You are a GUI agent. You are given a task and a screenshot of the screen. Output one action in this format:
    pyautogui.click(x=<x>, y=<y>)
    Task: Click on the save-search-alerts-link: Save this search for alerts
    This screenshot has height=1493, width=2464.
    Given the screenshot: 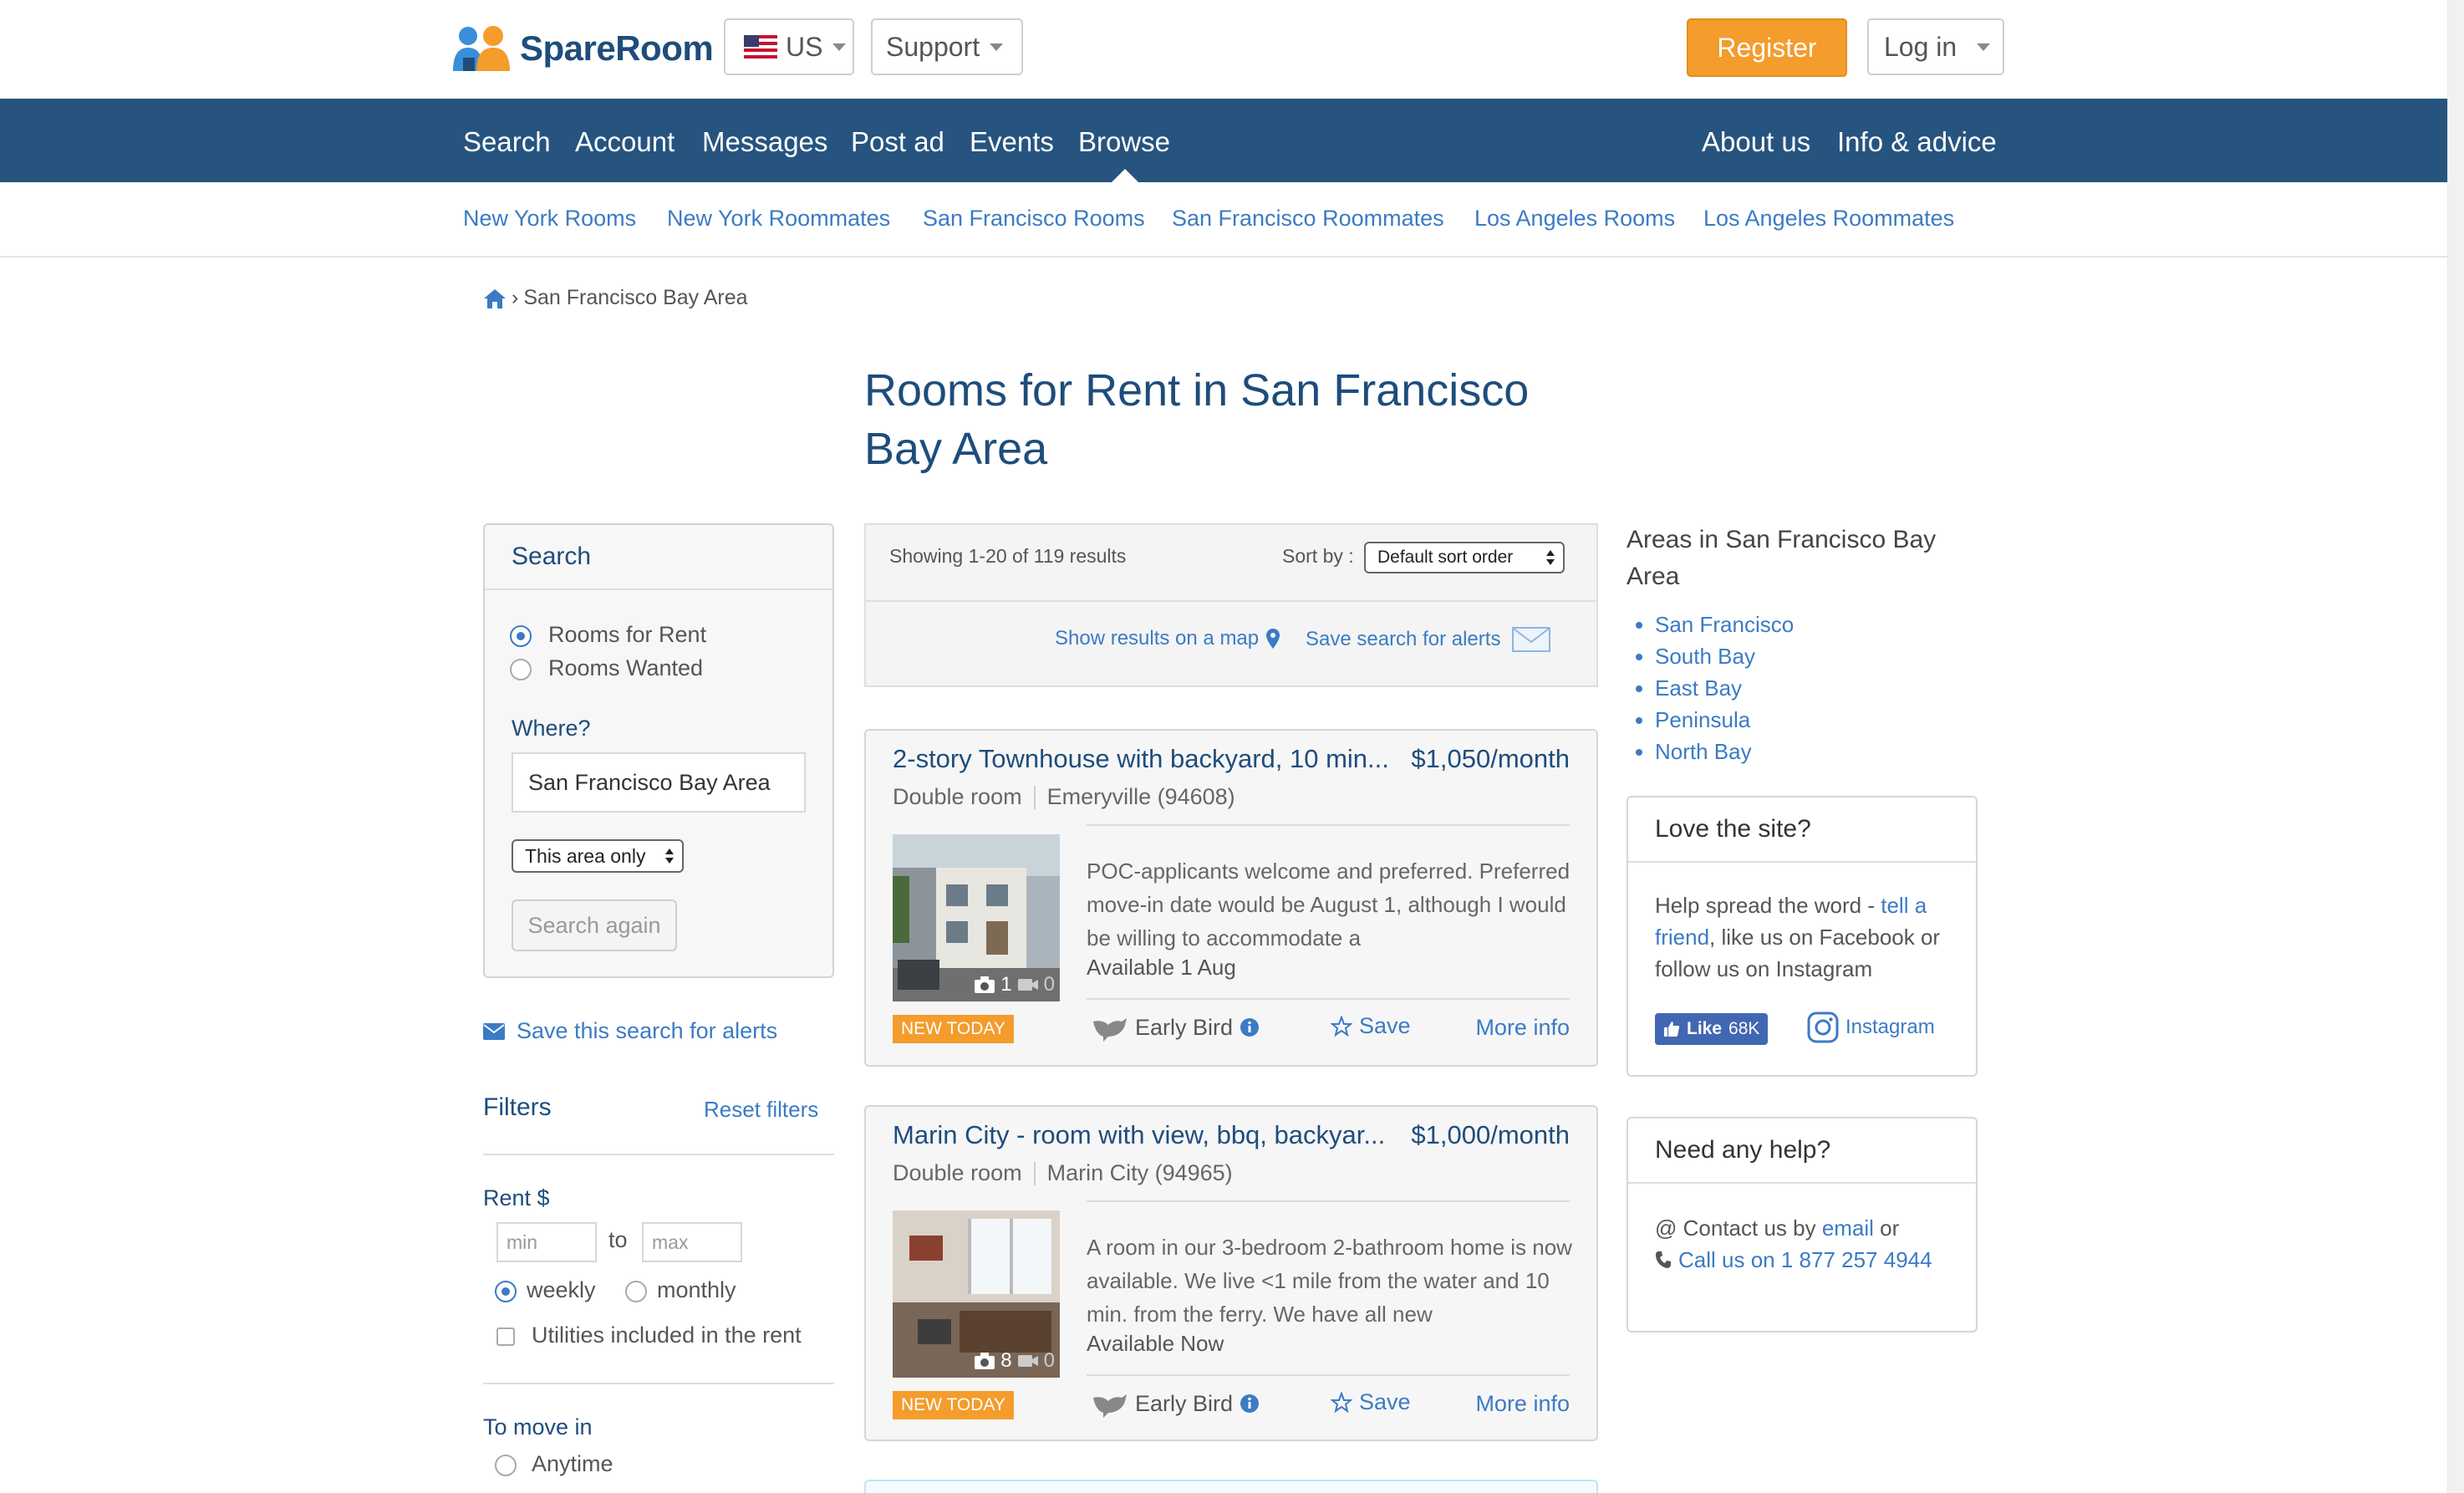 What is the action you would take?
    pyautogui.click(x=630, y=1031)
    